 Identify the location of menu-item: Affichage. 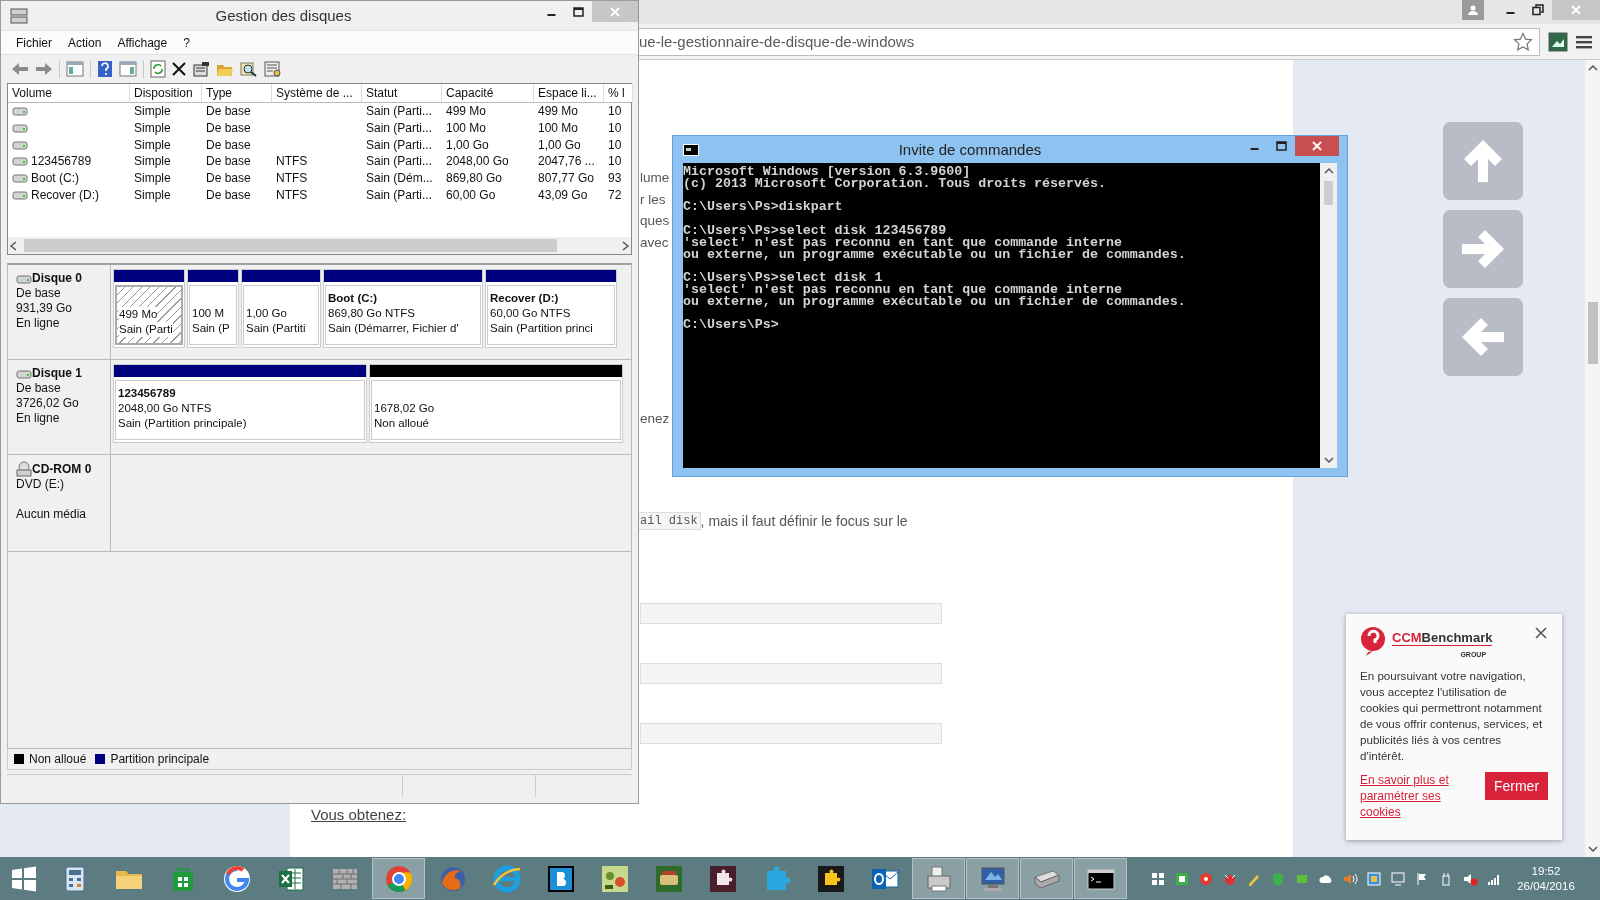
(142, 42).